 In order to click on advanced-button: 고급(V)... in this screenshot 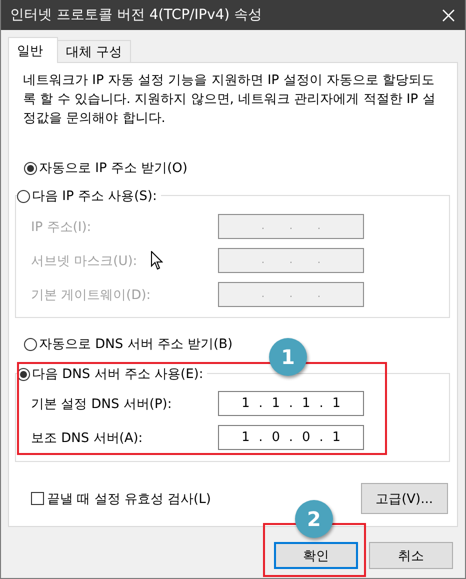, I will do `click(404, 498)`.